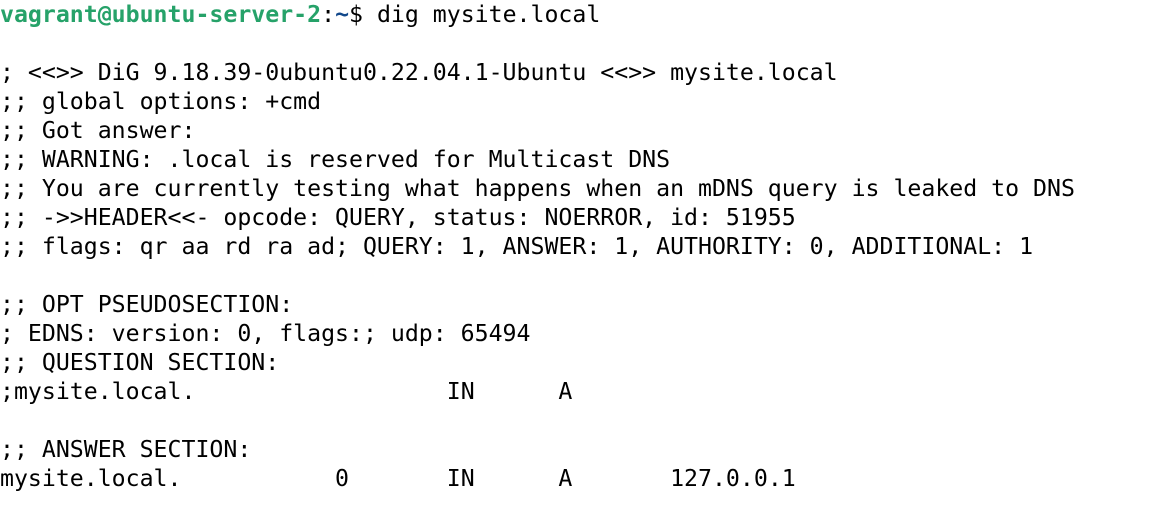  What do you see at coordinates (342, 14) in the screenshot?
I see `prompt-path: ~` at bounding box center [342, 14].